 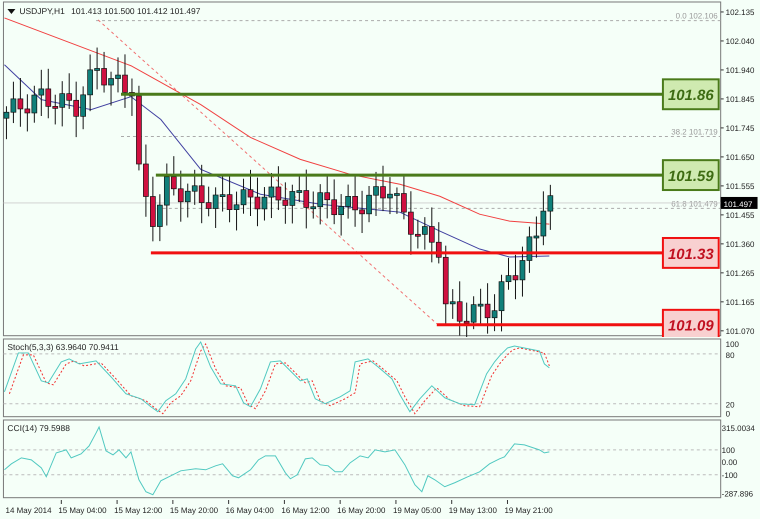 I want to click on time-axis-label: 15 May 04:00, so click(x=82, y=511).